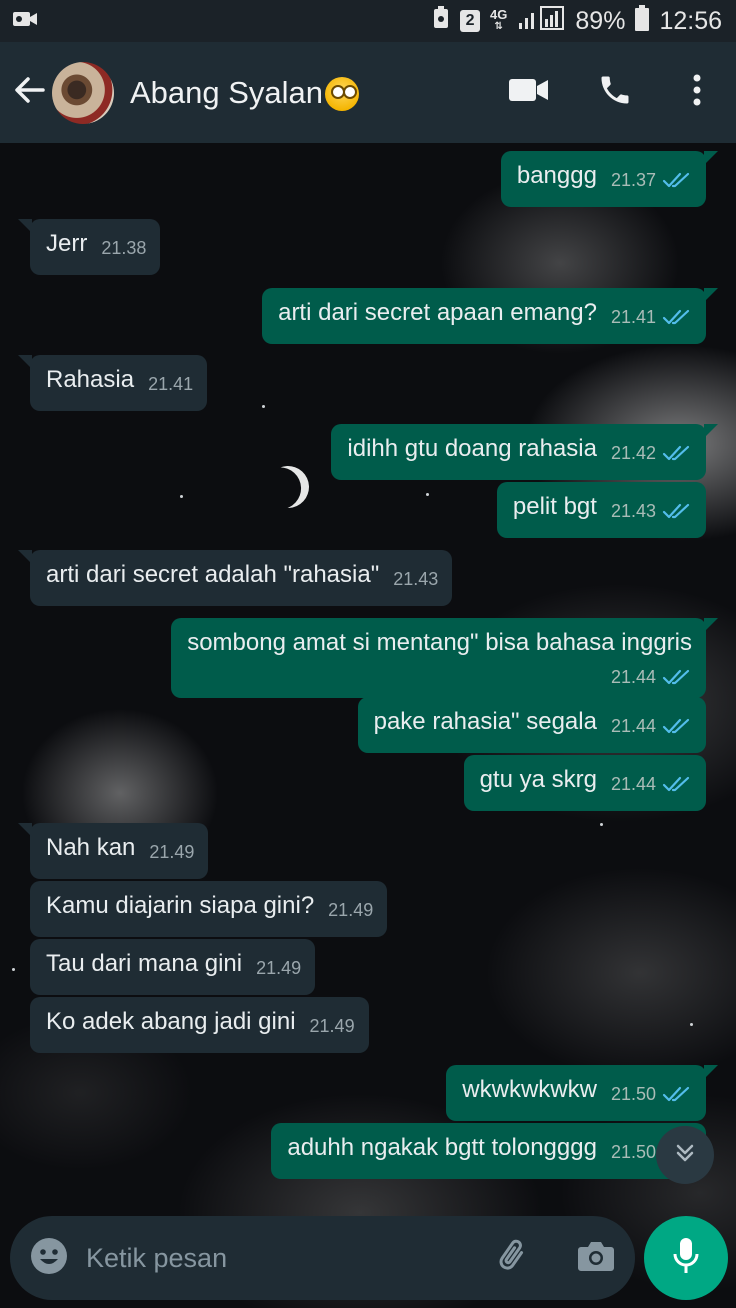  What do you see at coordinates (227, 92) in the screenshot?
I see `contact-name-text: Abang Syalan` at bounding box center [227, 92].